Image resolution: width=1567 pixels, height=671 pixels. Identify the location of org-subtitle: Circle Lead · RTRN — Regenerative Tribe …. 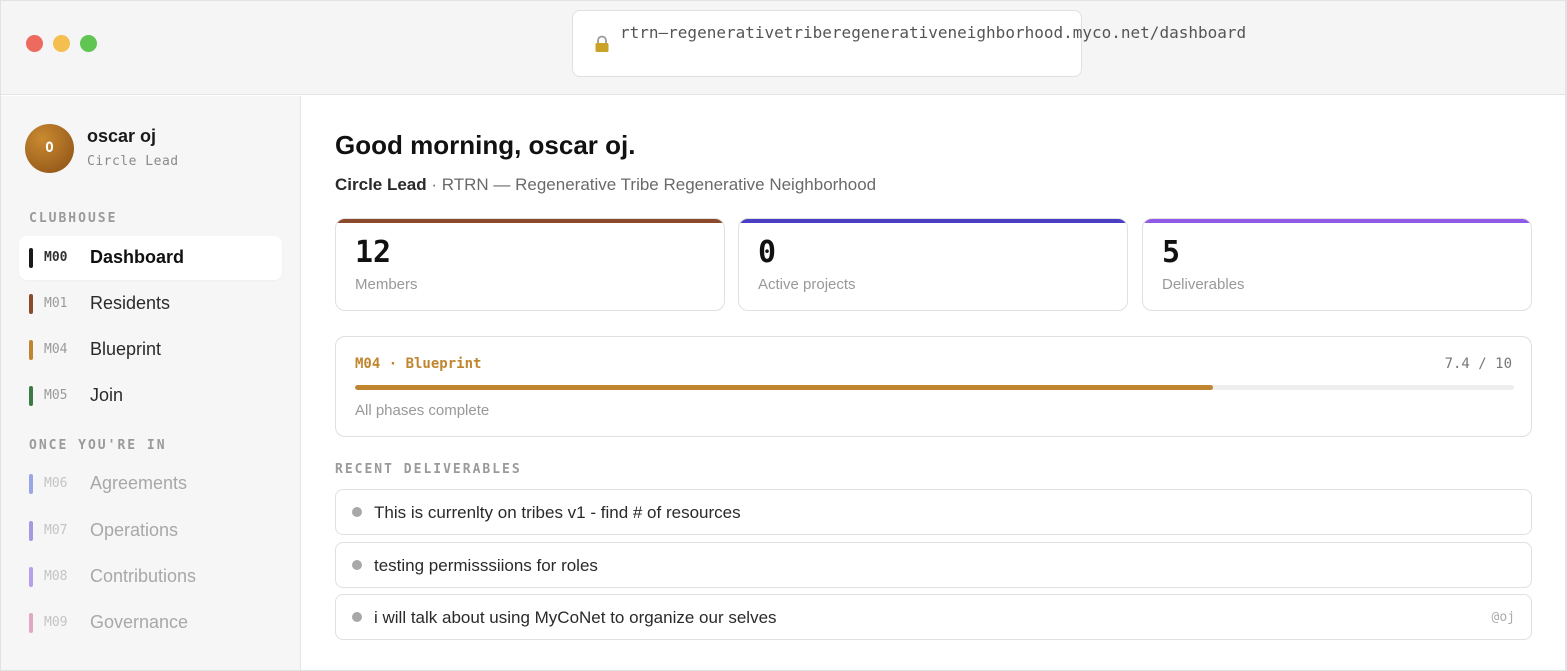
(605, 185).